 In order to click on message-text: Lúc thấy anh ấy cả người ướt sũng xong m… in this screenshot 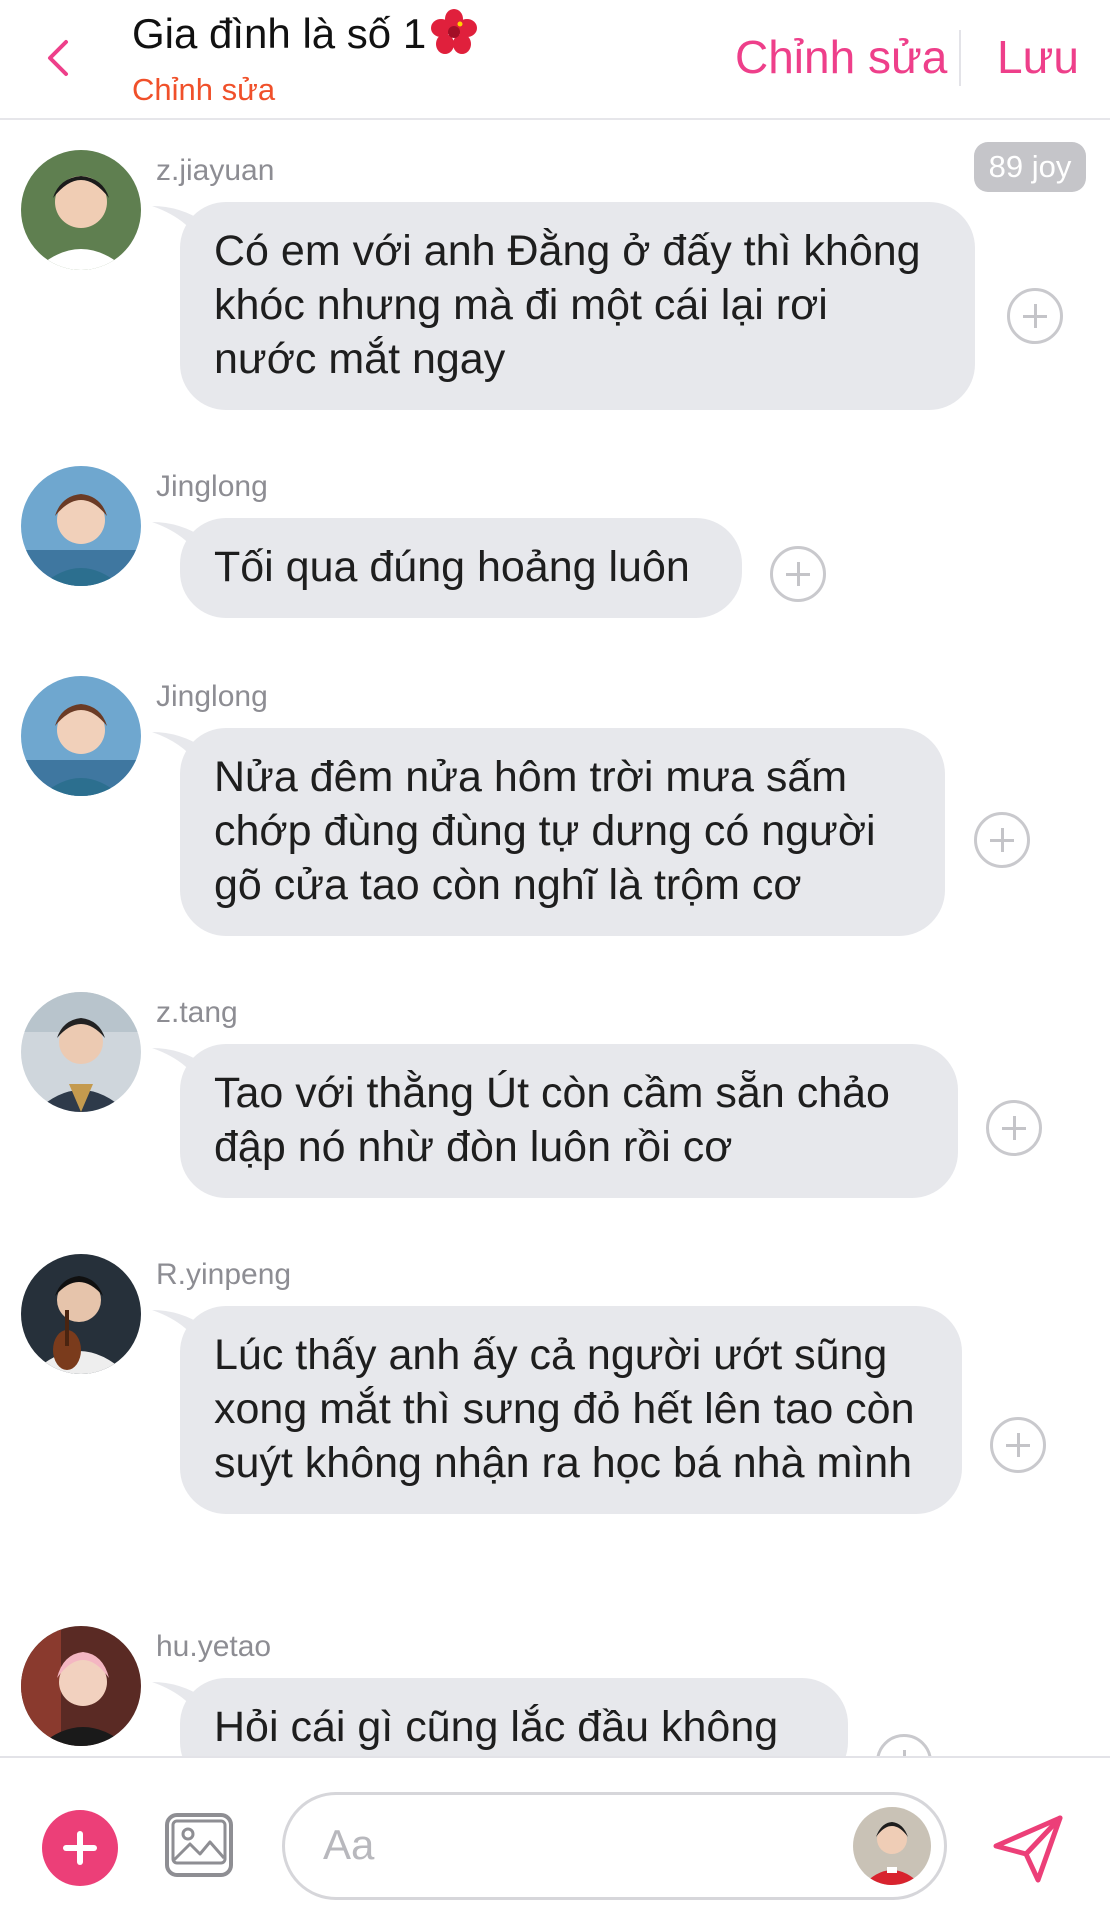, I will do `click(564, 1409)`.